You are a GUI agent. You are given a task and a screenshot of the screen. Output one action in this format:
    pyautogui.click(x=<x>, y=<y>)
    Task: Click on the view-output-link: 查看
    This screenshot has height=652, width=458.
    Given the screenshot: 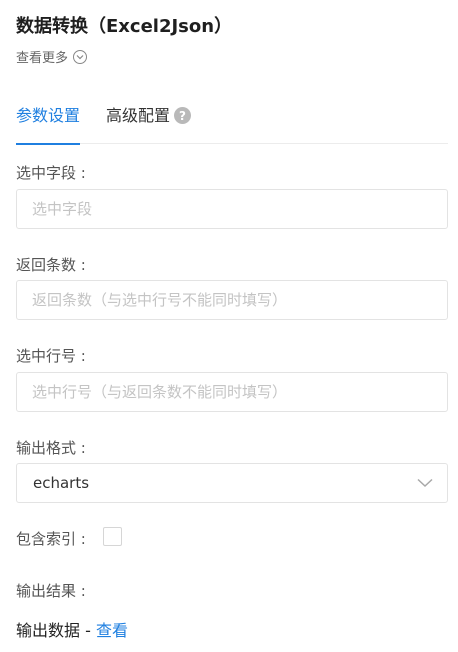 What is the action you would take?
    pyautogui.click(x=112, y=630)
    